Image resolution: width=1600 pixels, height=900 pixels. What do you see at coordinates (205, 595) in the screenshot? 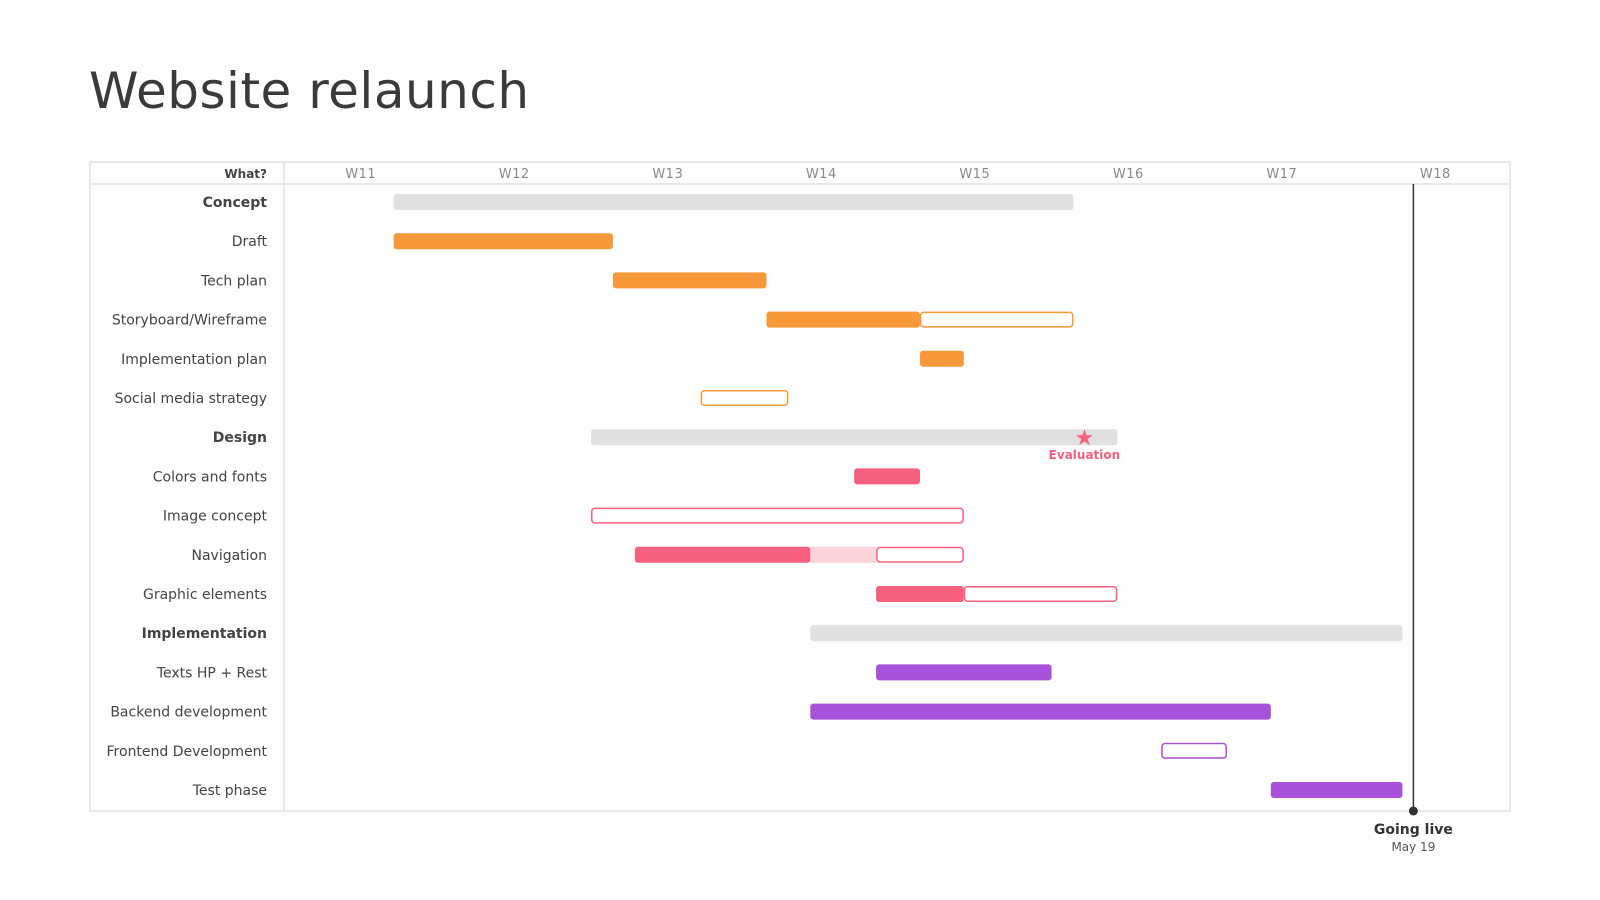
I see `task-label: Graphic elements` at bounding box center [205, 595].